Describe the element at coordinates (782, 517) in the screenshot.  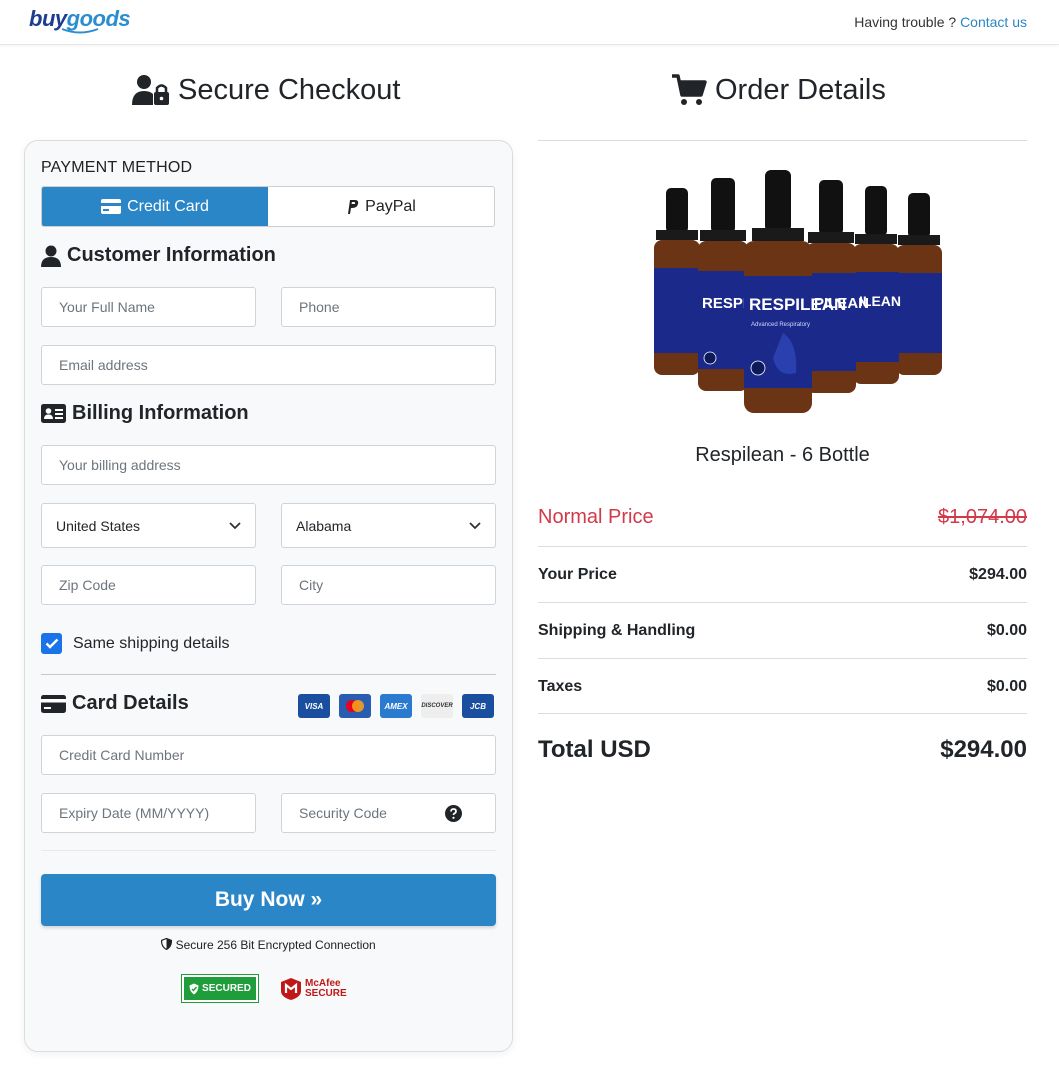
I see `normal-price-row: Normal Price $1,074.00` at that location.